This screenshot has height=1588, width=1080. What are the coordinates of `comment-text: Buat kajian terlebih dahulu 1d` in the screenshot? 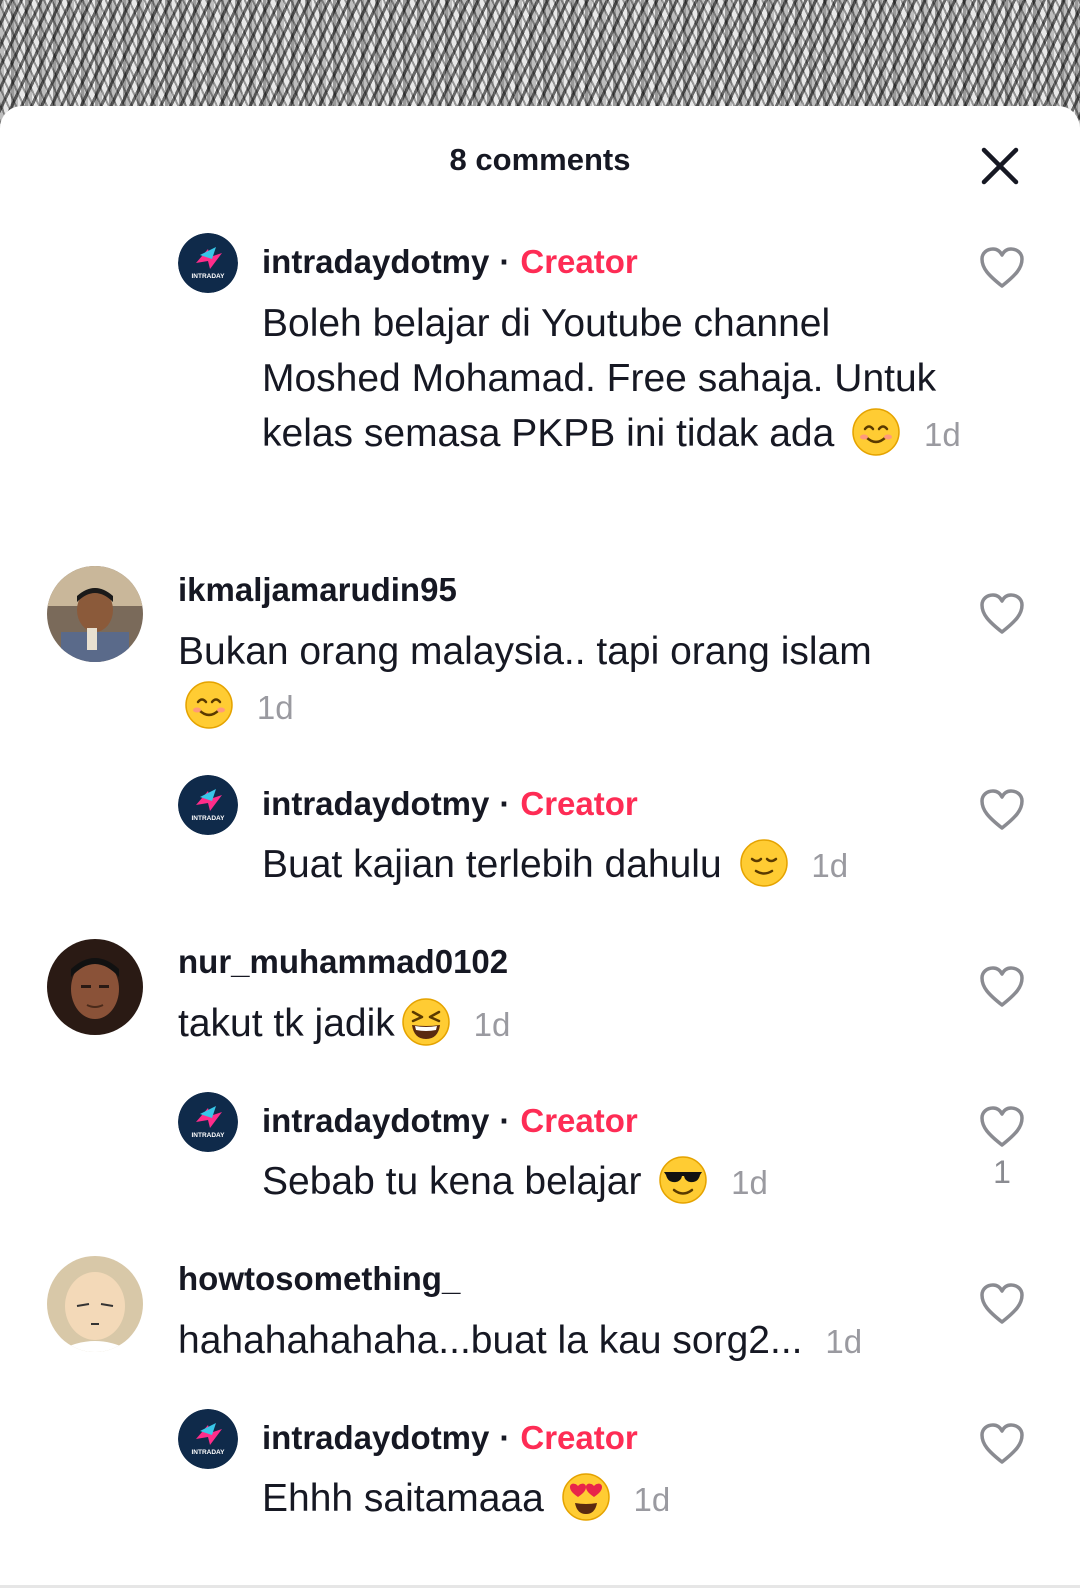 It's located at (612, 865).